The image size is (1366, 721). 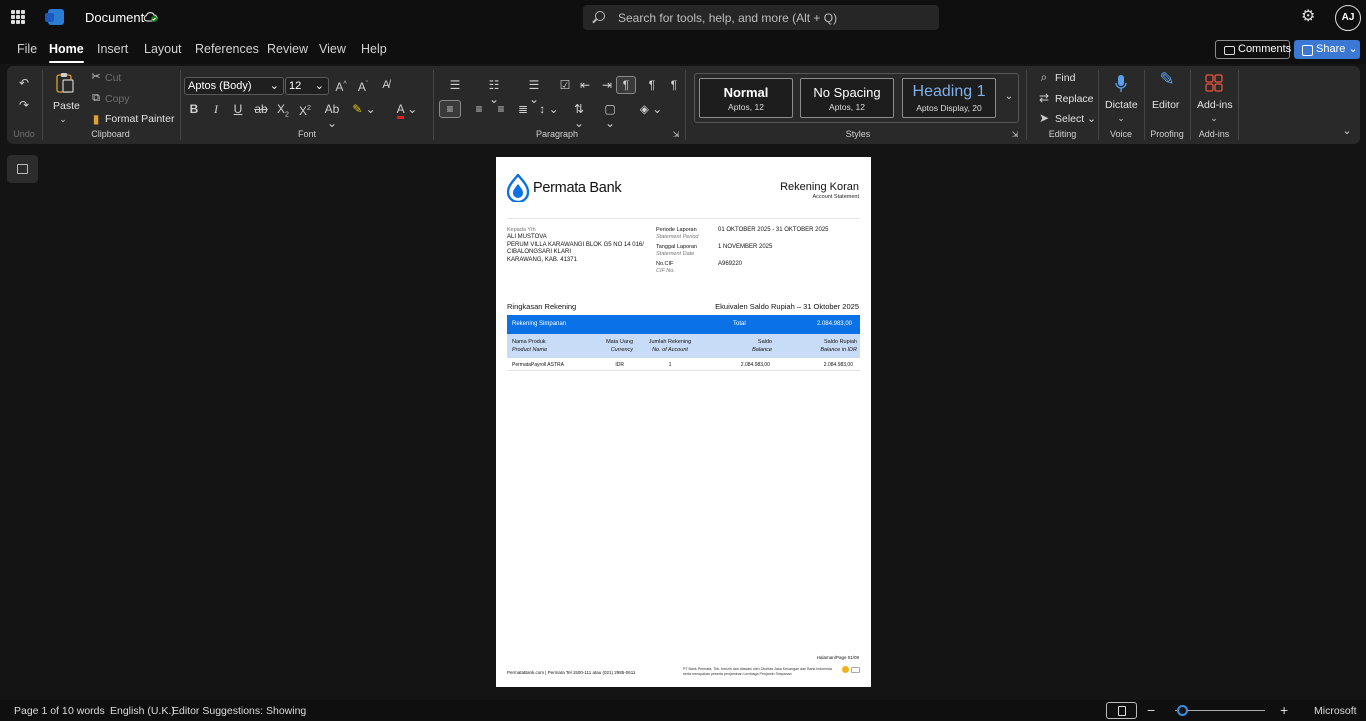 What do you see at coordinates (1074, 99) in the screenshot?
I see `replace-button: Replace` at bounding box center [1074, 99].